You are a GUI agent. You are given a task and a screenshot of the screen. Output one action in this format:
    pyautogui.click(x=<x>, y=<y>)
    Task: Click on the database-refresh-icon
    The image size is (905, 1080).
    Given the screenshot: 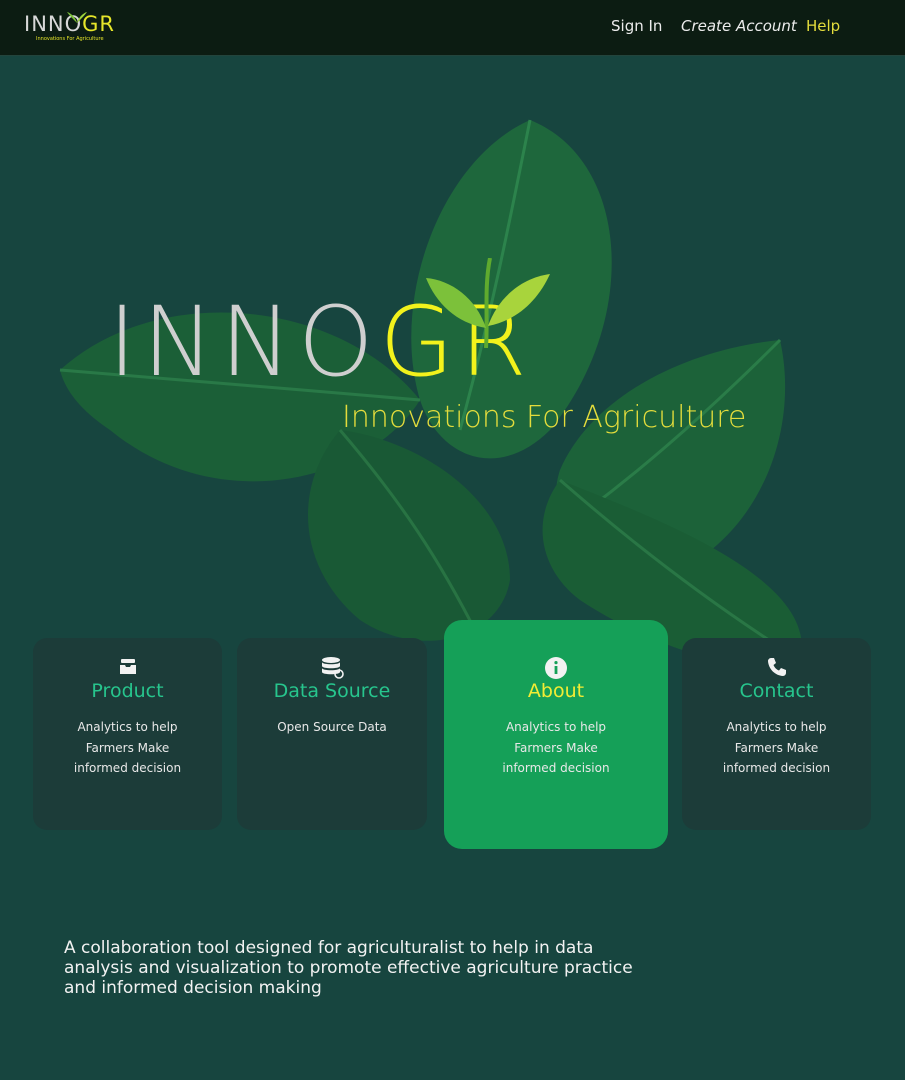 What is the action you would take?
    pyautogui.click(x=333, y=668)
    